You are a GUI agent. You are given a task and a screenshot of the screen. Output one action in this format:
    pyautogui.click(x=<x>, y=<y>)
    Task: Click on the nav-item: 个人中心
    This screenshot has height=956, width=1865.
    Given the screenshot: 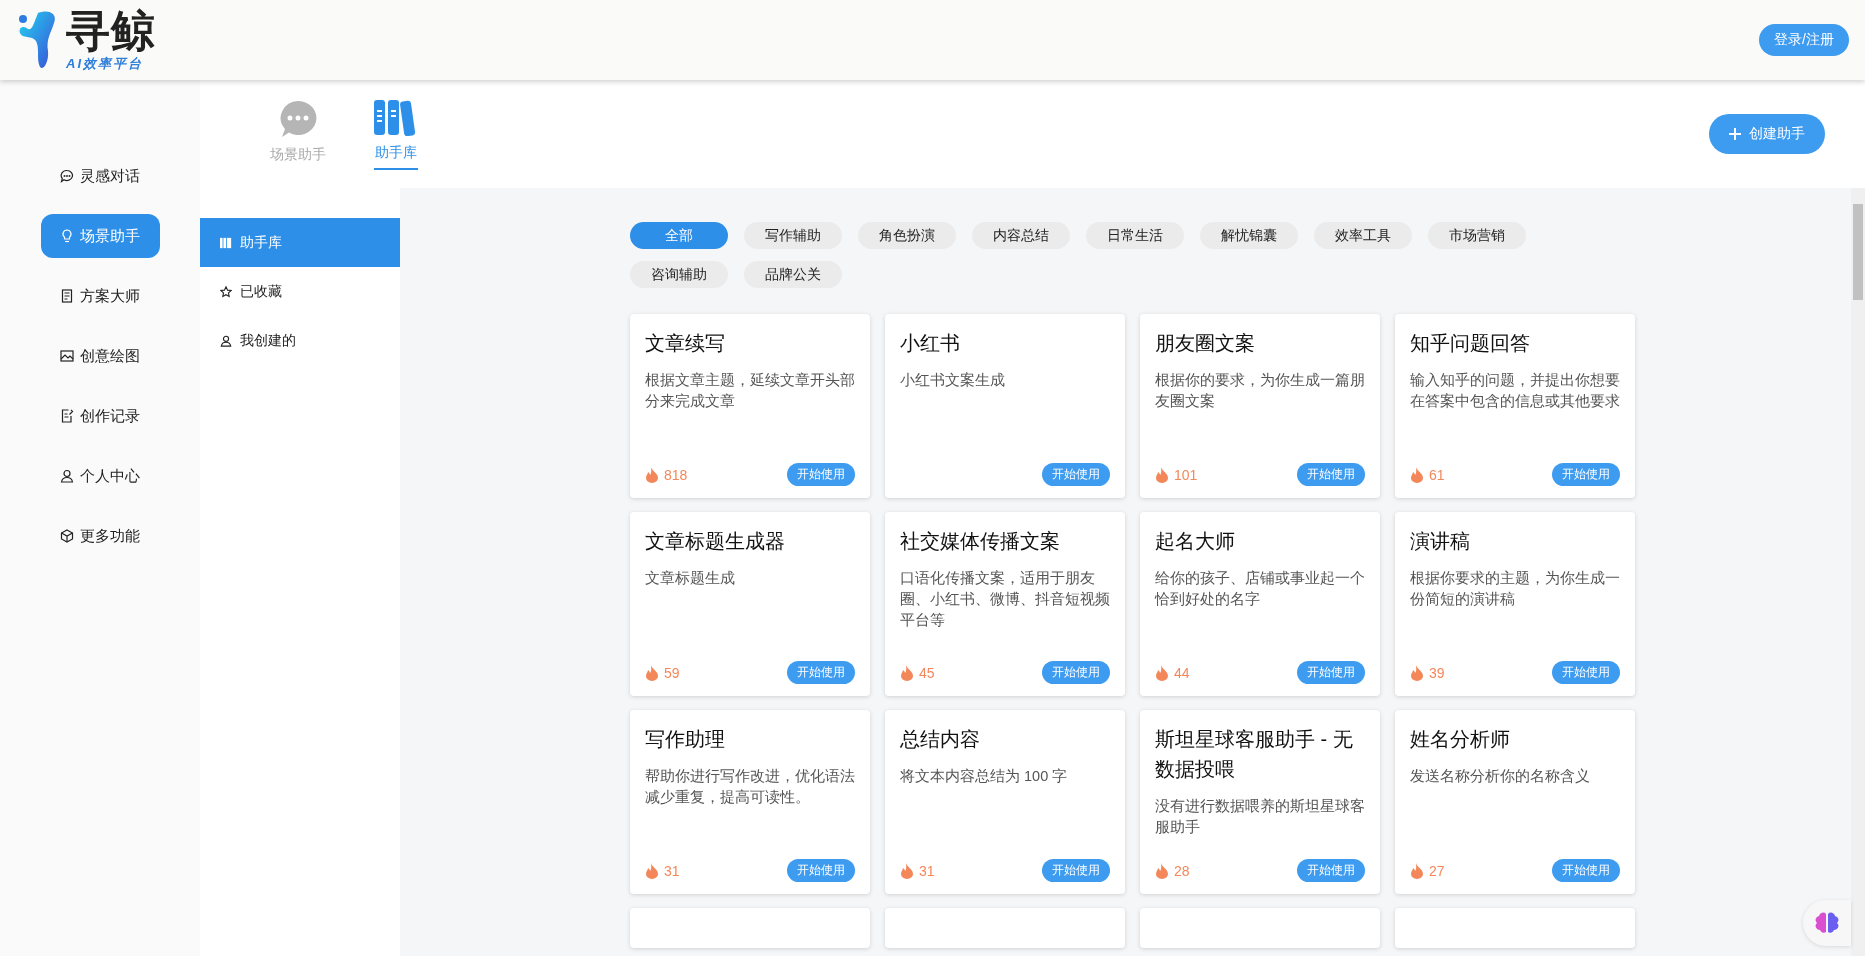 What is the action you would take?
    pyautogui.click(x=100, y=476)
    